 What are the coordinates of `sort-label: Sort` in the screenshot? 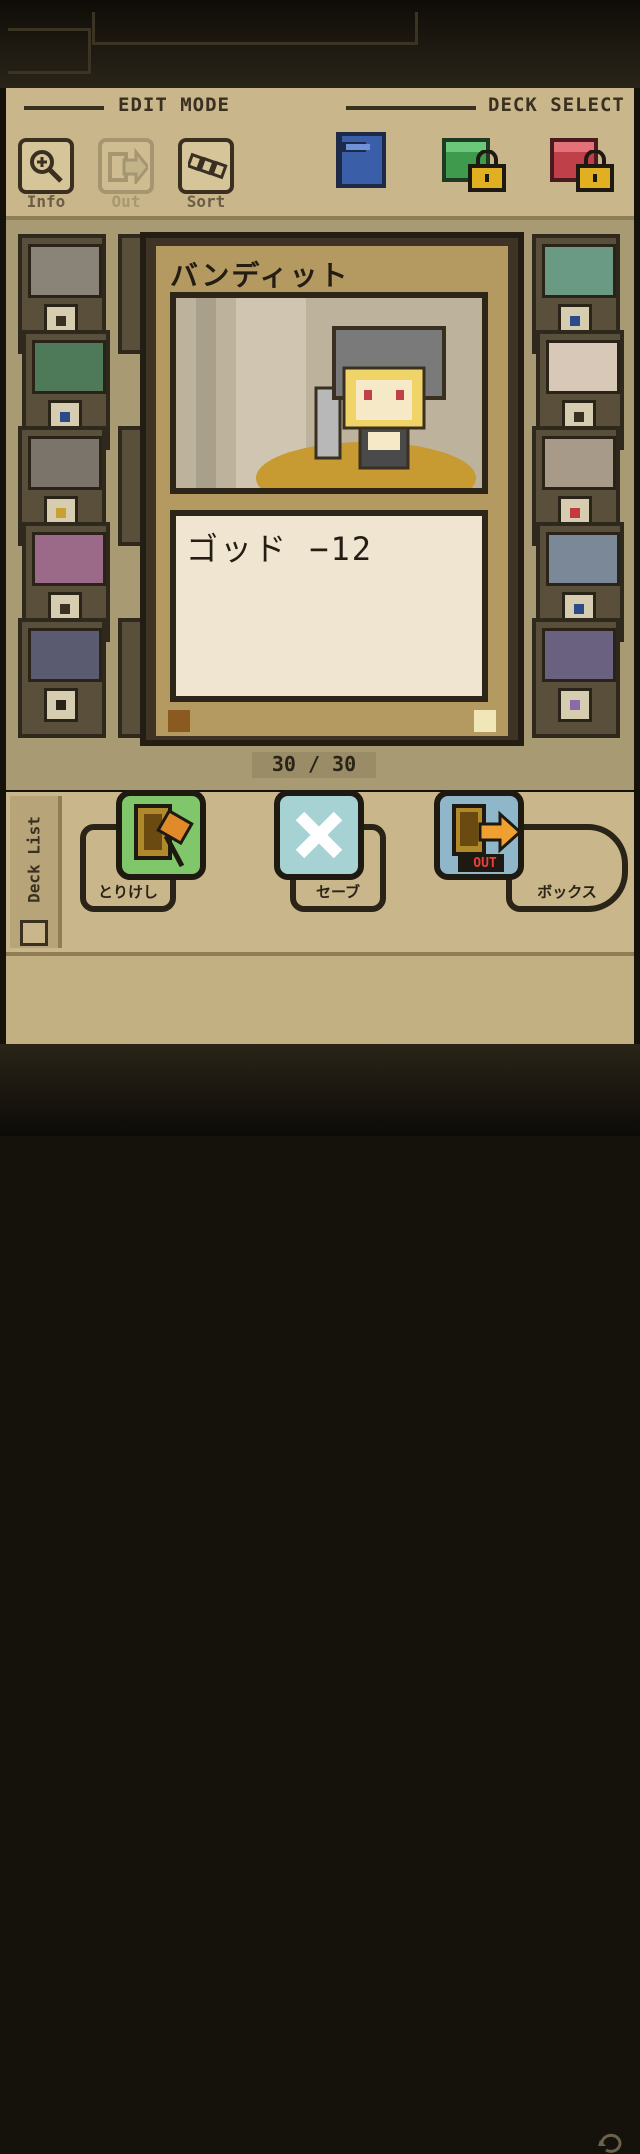 It's located at (206, 201).